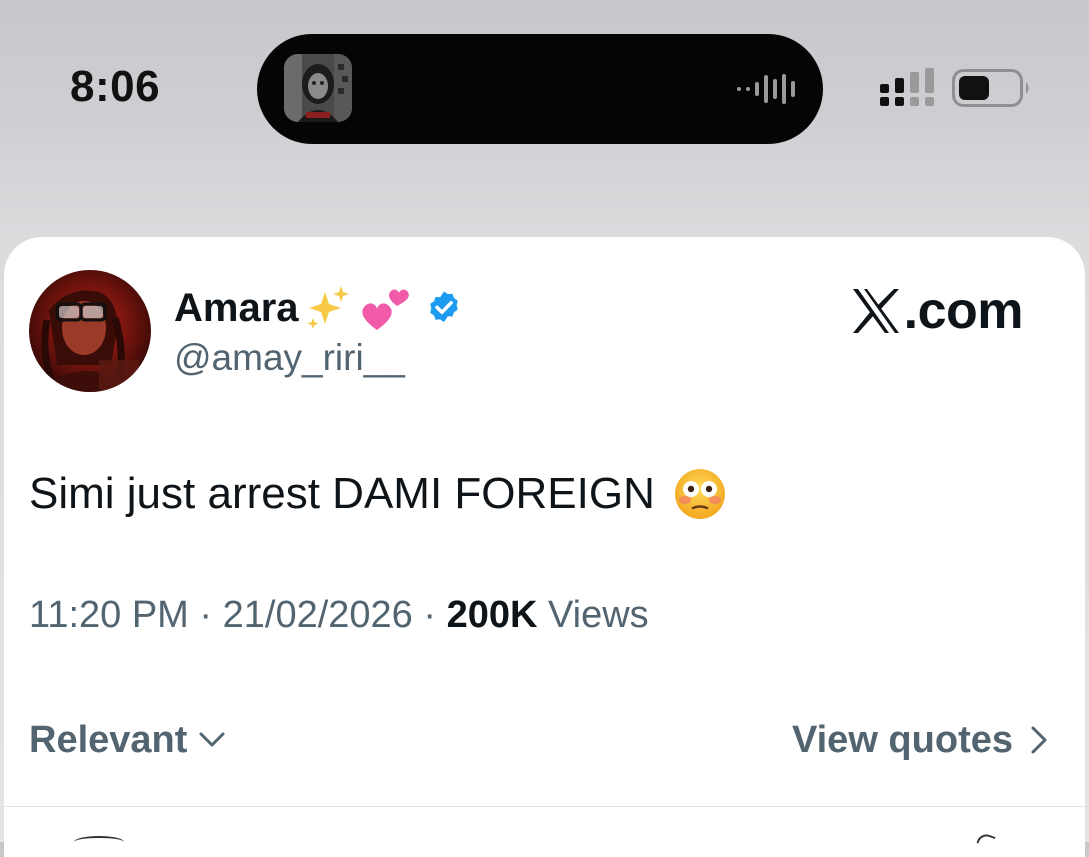 The width and height of the screenshot is (1089, 857). What do you see at coordinates (99, 842) in the screenshot?
I see `next-reply-avatar` at bounding box center [99, 842].